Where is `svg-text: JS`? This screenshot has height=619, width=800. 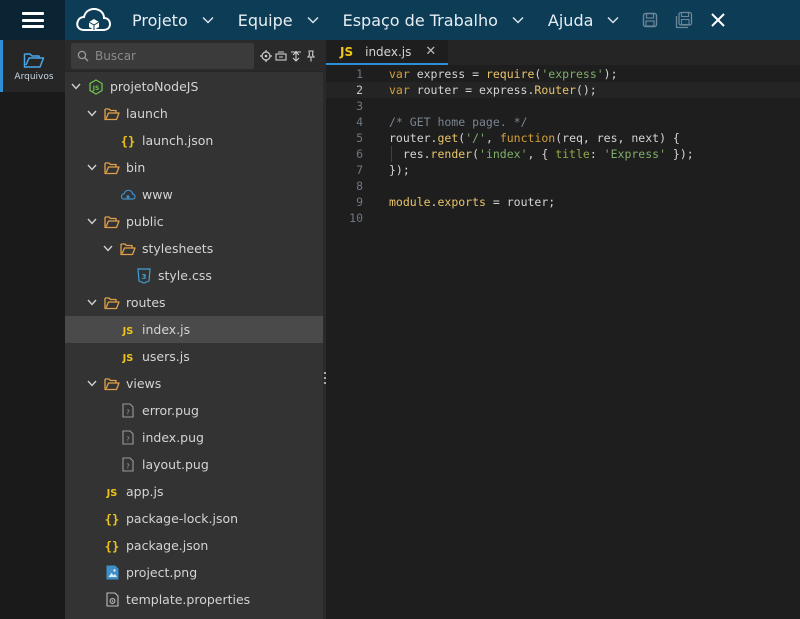
svg-text: JS is located at coordinates (112, 493).